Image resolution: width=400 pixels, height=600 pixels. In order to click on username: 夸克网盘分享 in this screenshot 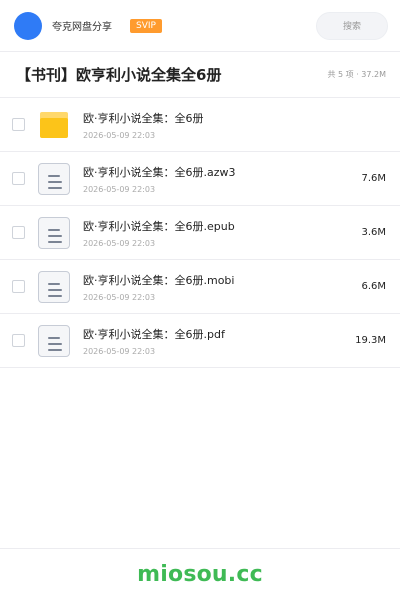, I will do `click(82, 27)`.